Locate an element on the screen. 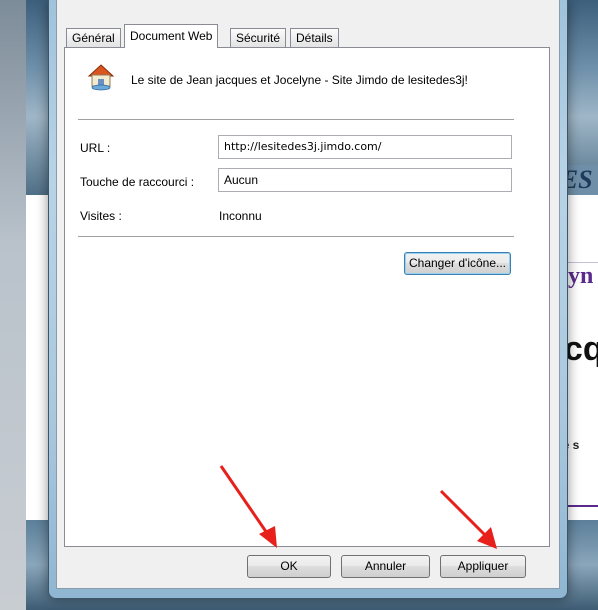 This screenshot has width=598, height=610. background-left-strip is located at coordinates (13, 305).